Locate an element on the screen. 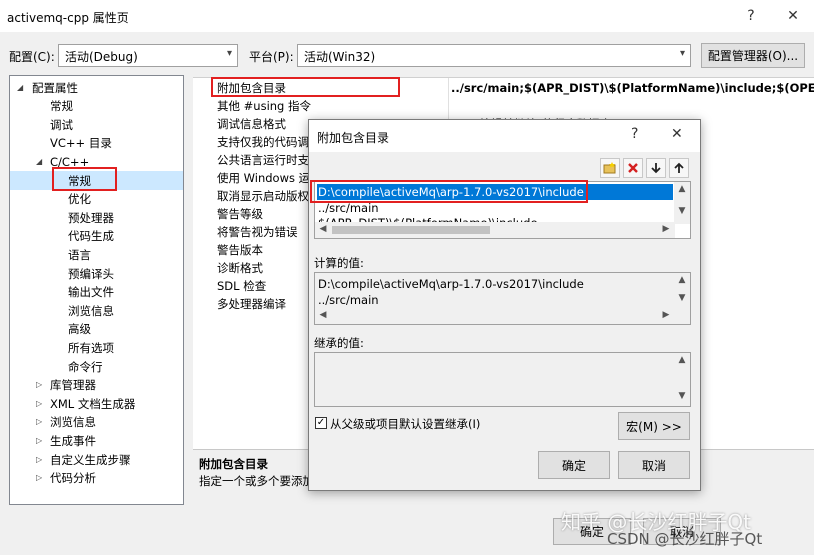 The image size is (814, 555). platform-select: 活动(Win32) ▾ is located at coordinates (494, 55).